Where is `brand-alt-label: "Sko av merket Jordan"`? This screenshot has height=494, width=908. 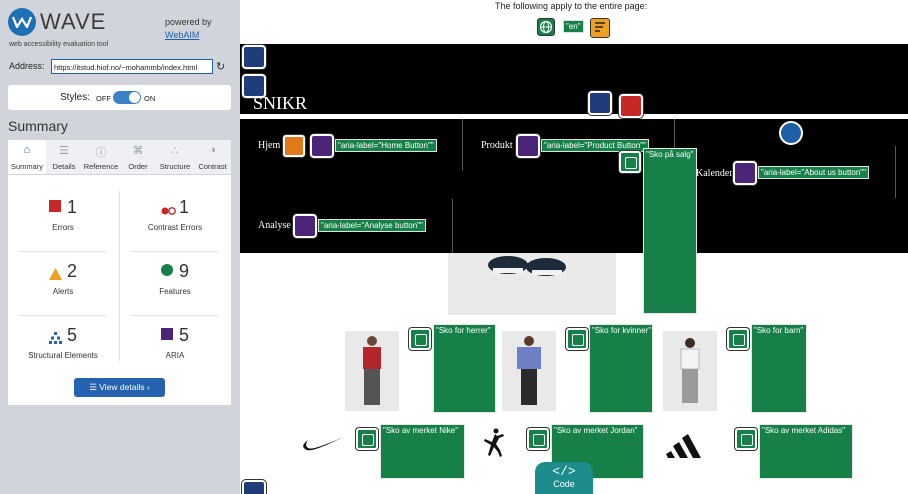
brand-alt-label: "Sko av merket Jordan" is located at coordinates (596, 430).